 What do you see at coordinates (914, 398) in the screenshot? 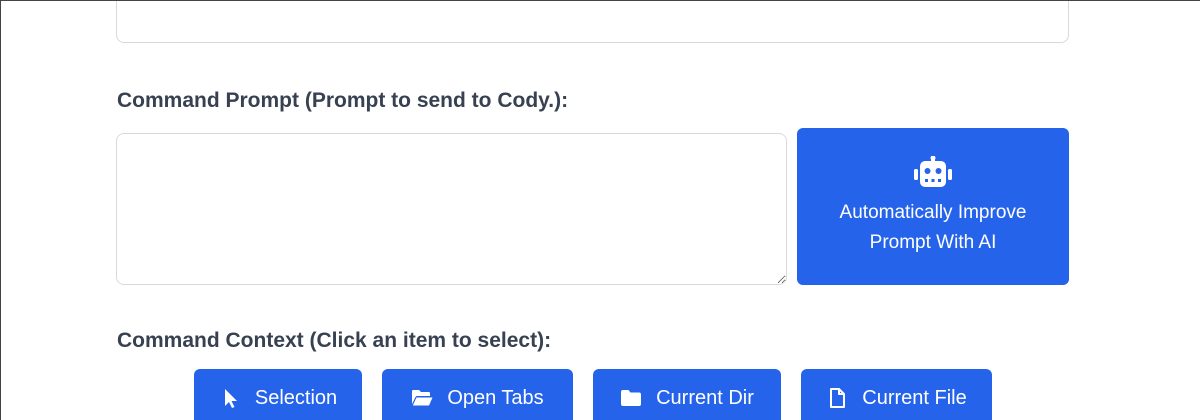
I see `current-file-label: Current File` at bounding box center [914, 398].